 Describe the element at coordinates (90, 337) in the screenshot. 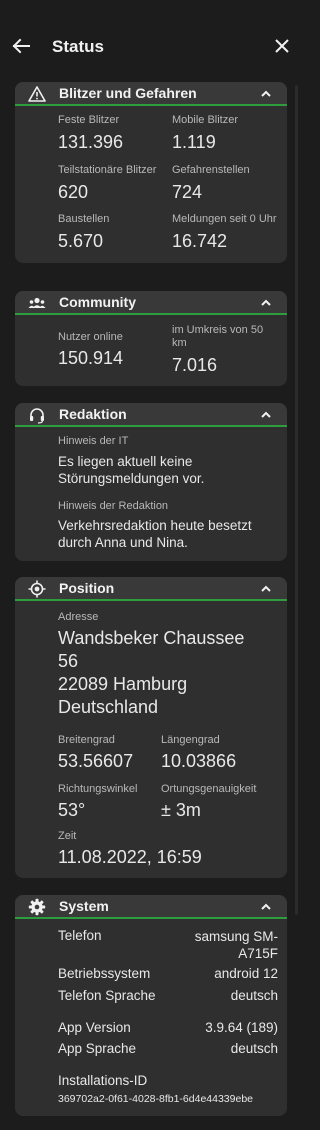

I see `nutzer-online-label: Nutzer online` at that location.